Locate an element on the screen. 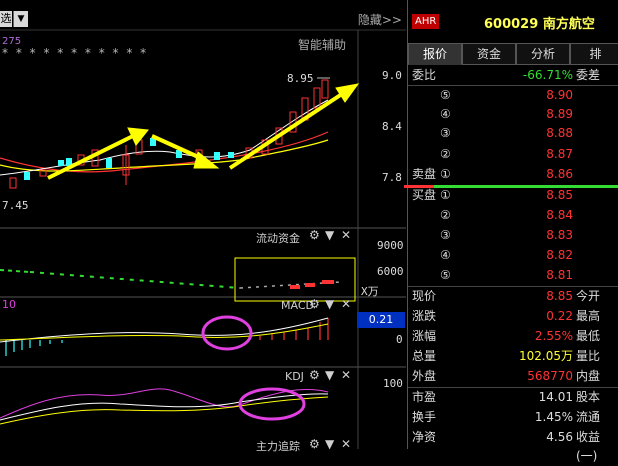 The width and height of the screenshot is (618, 466). macd-value-box: 0.21 is located at coordinates (381, 320).